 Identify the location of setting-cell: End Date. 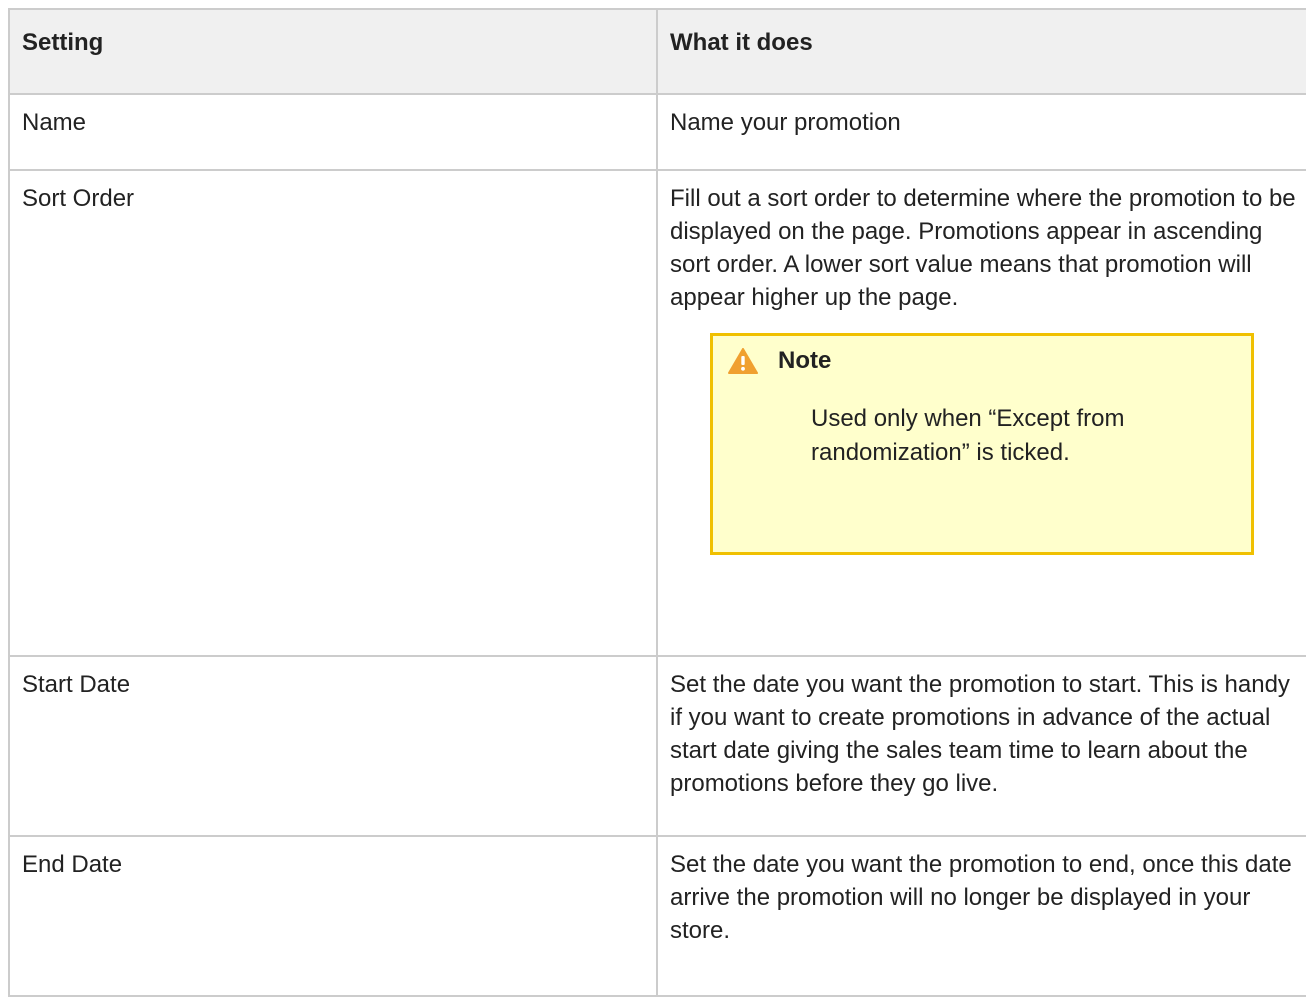
(333, 916).